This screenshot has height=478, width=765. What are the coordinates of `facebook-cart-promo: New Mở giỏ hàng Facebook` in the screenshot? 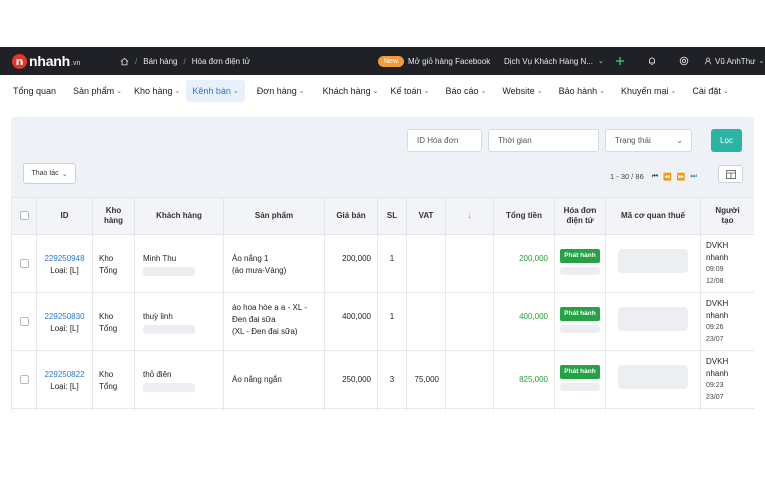 It's located at (437, 61).